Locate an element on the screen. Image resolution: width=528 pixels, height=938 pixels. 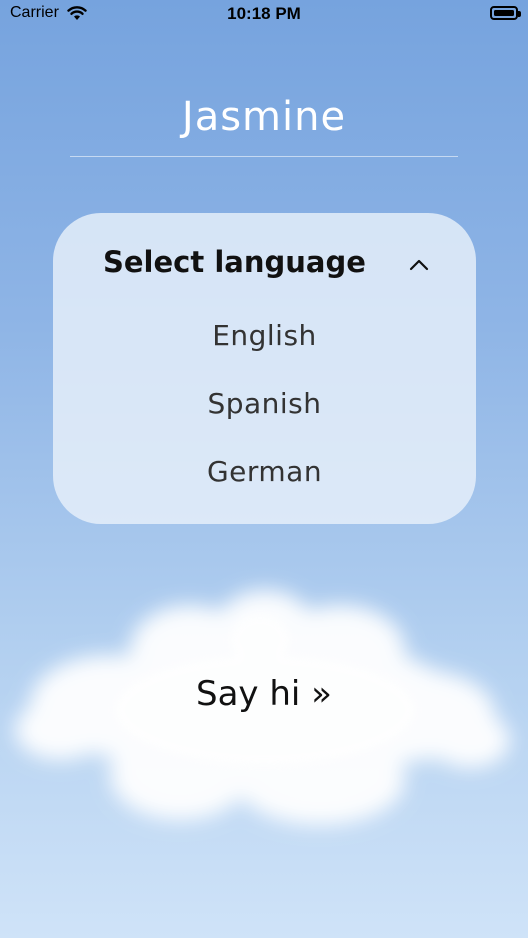
say-hi-button: Say hi » is located at coordinates (264, 694).